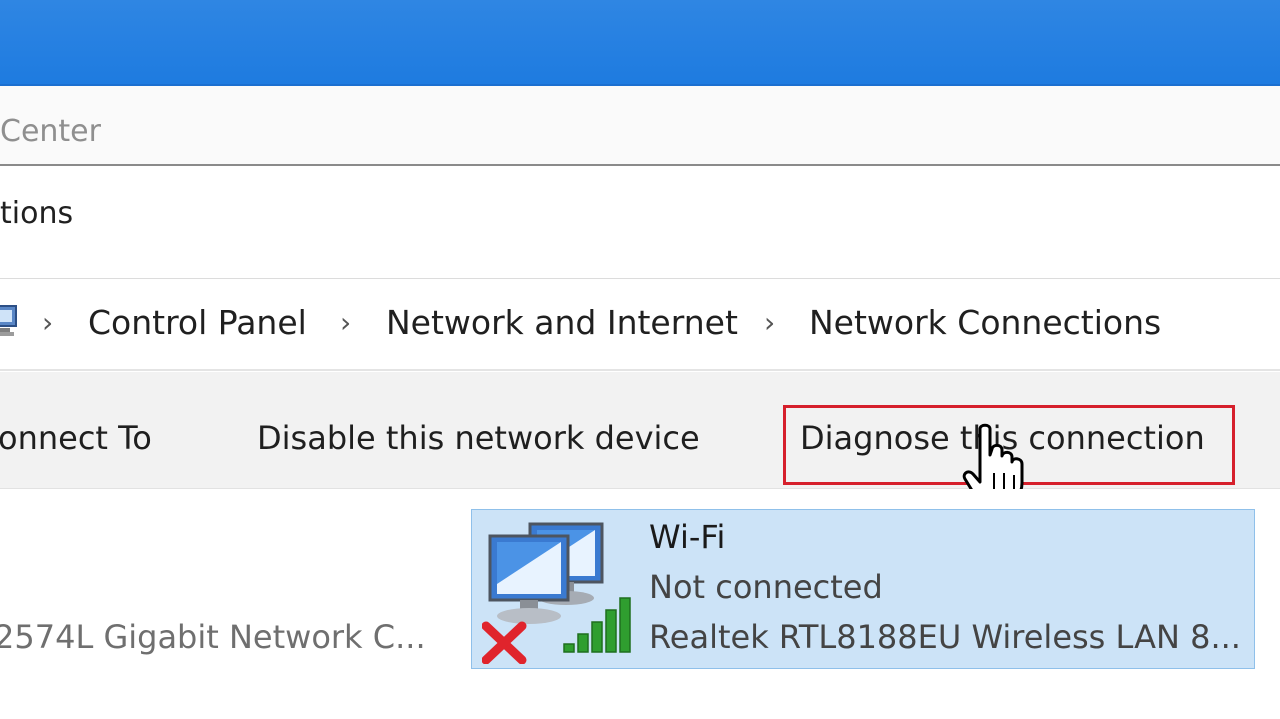 Image resolution: width=1280 pixels, height=719 pixels. I want to click on wireless-network-adapter-icon, so click(556, 593).